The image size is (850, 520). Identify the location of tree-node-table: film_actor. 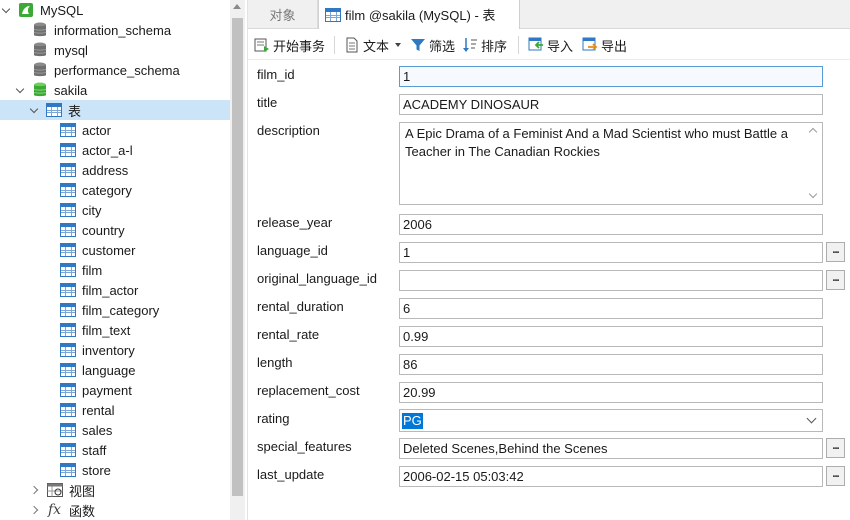
(115, 290).